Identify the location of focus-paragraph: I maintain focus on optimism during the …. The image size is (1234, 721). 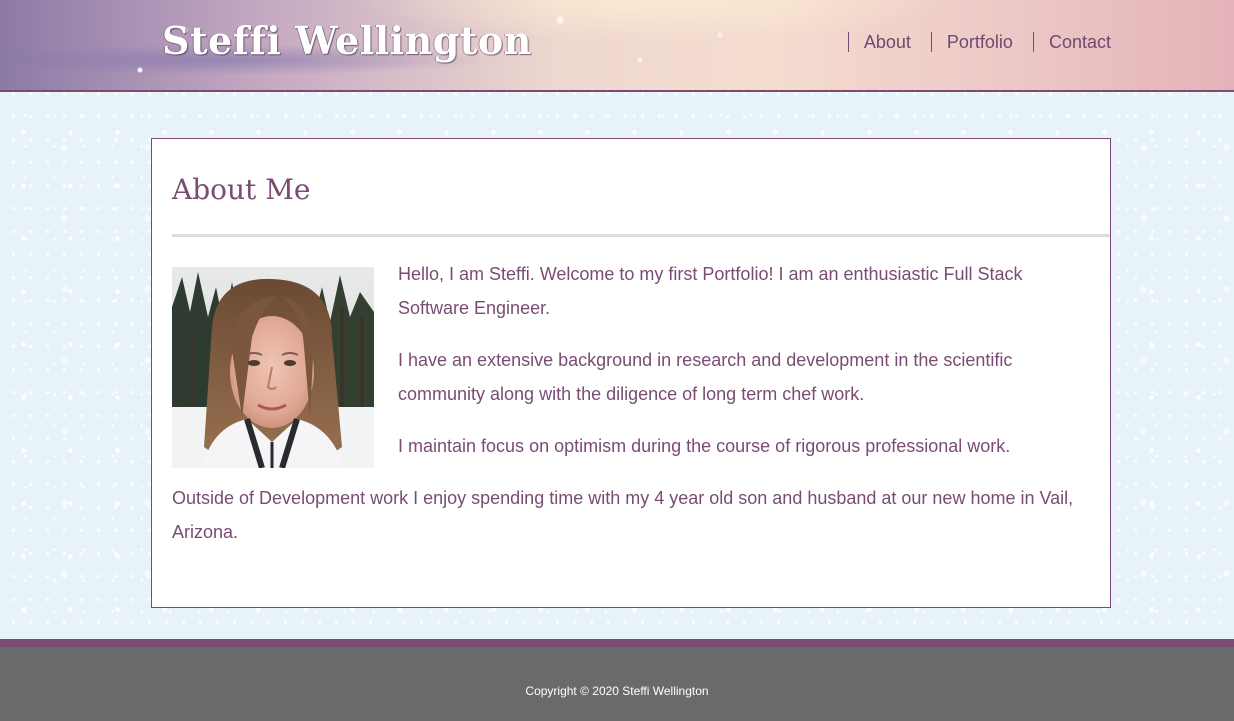
(704, 446).